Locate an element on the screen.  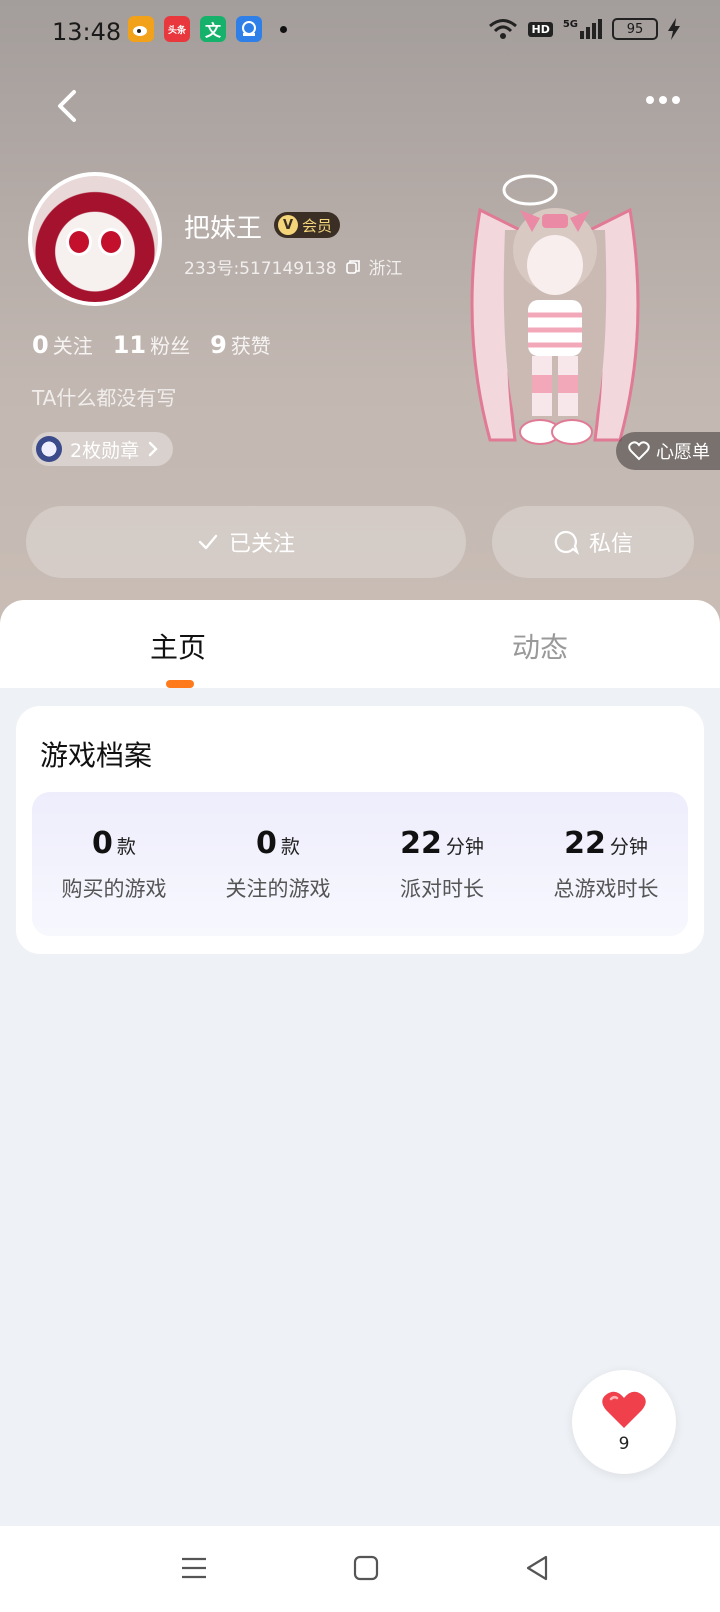
back-button is located at coordinates (68, 106).